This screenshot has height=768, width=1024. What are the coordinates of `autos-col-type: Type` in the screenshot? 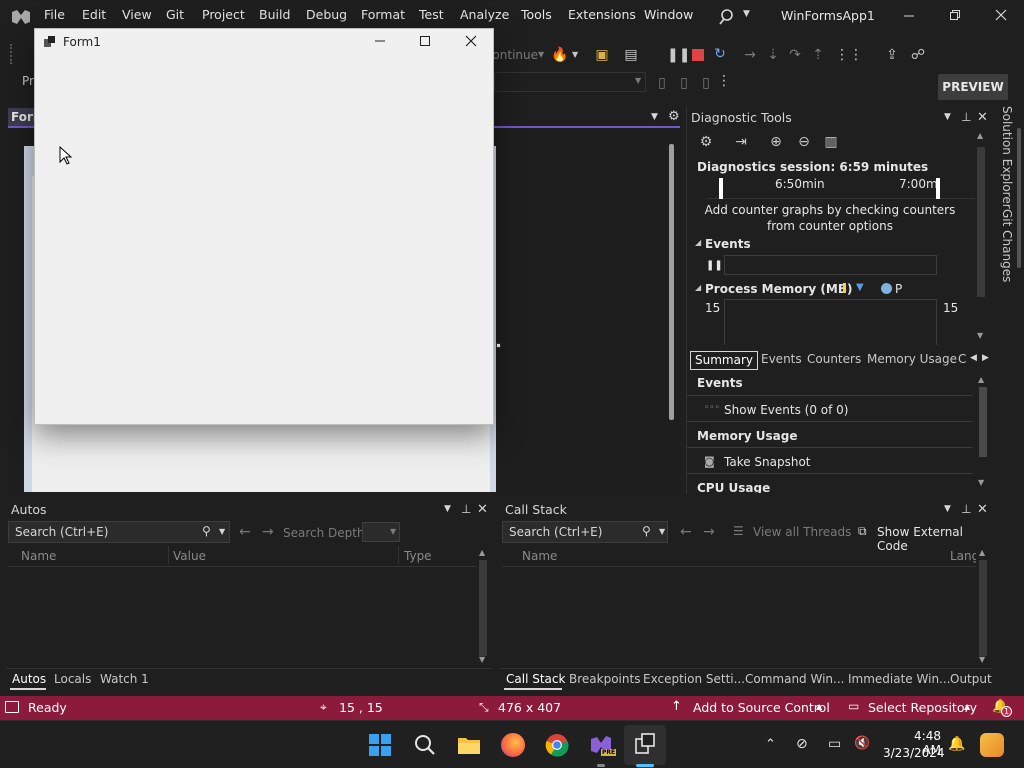 It's located at (418, 556).